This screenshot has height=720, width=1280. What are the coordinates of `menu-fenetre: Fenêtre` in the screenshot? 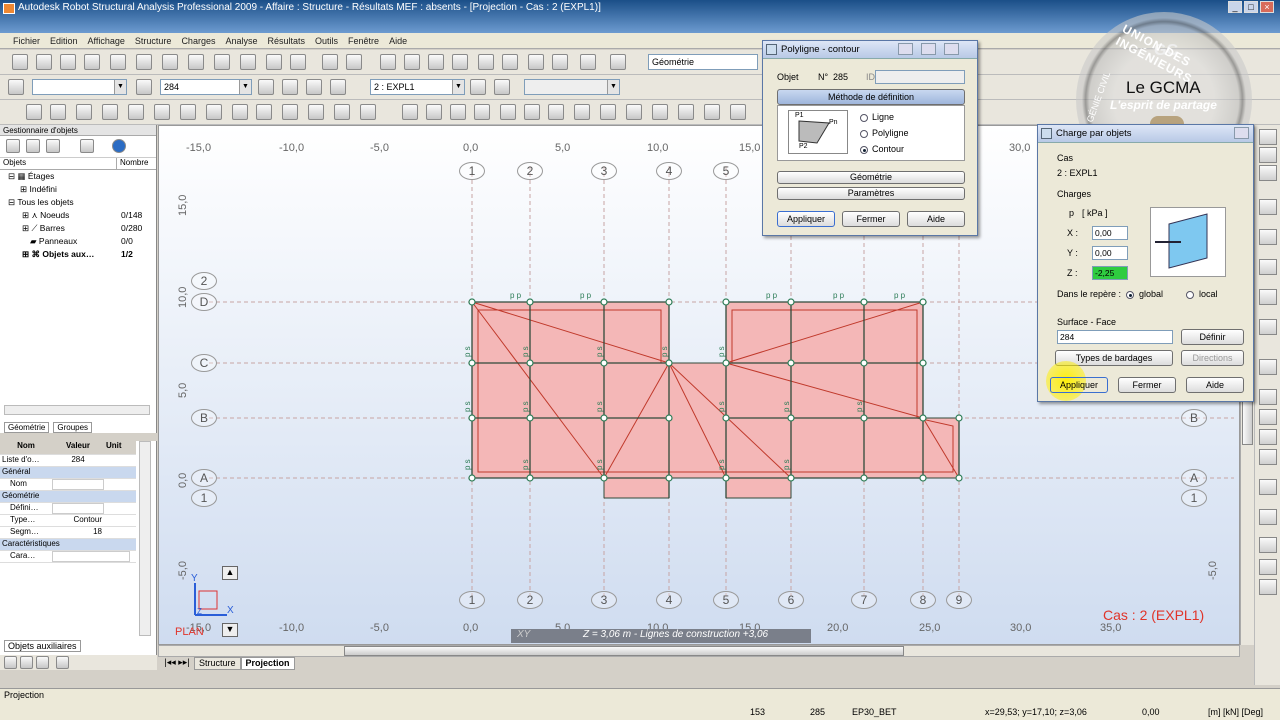 It's located at (363, 40).